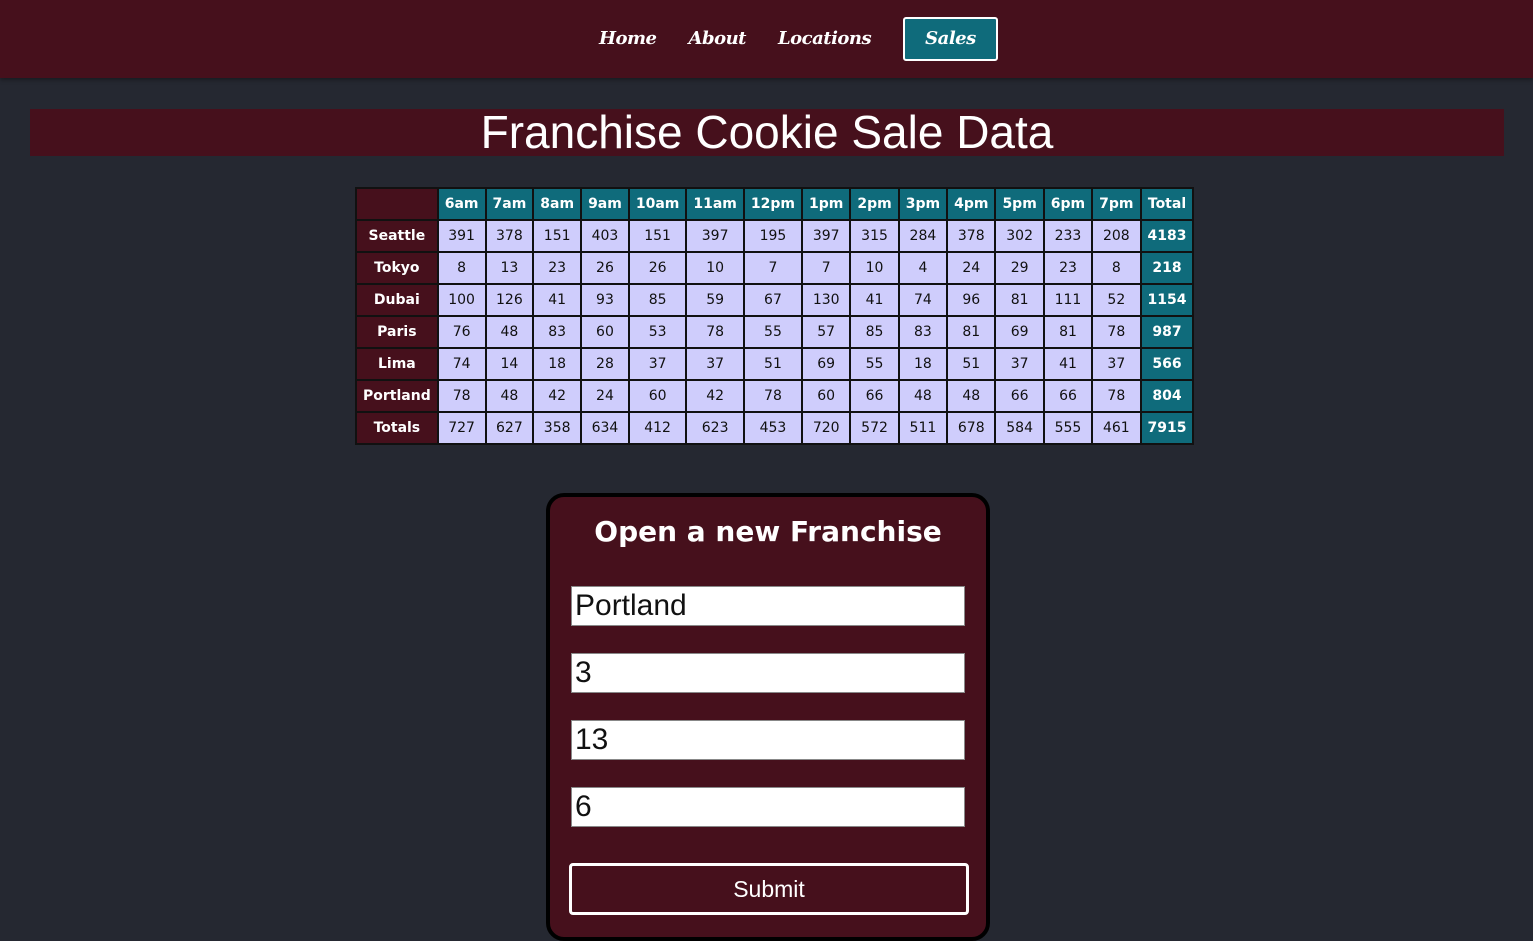 This screenshot has height=941, width=1533. What do you see at coordinates (1167, 364) in the screenshot?
I see `row-total-cell: 566` at bounding box center [1167, 364].